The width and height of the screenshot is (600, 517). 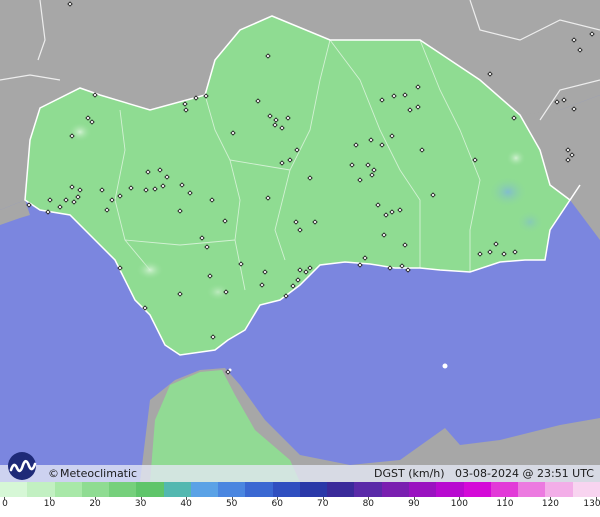 I want to click on time-label: 23:51 UTC, so click(x=565, y=473).